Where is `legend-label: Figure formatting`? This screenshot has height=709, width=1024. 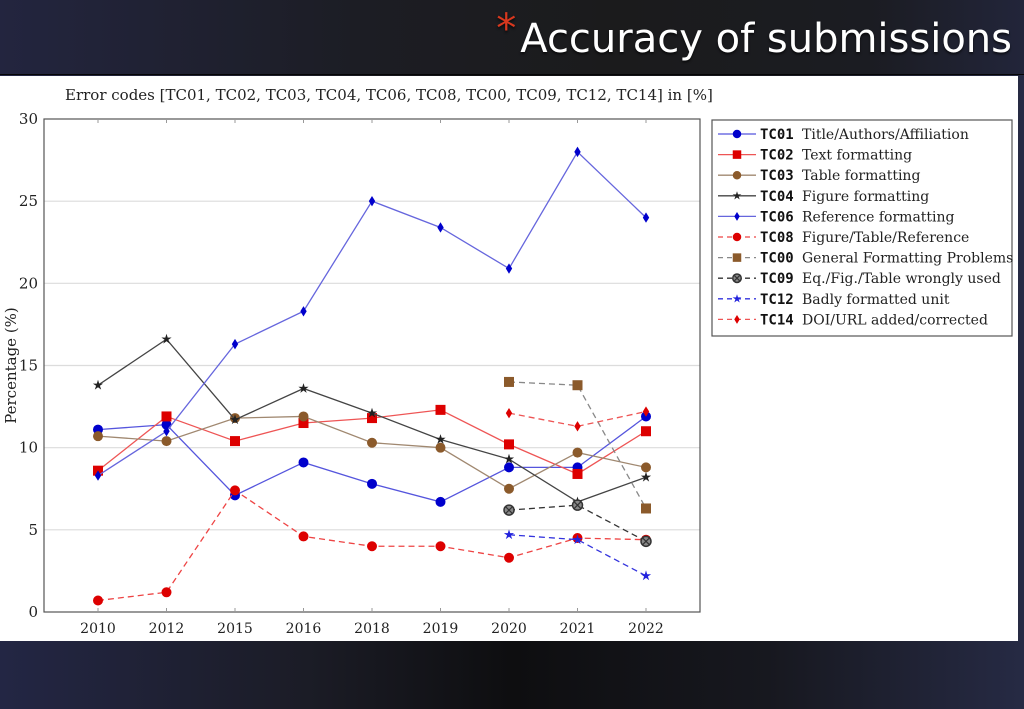
legend-label: Figure formatting is located at coordinates (865, 197).